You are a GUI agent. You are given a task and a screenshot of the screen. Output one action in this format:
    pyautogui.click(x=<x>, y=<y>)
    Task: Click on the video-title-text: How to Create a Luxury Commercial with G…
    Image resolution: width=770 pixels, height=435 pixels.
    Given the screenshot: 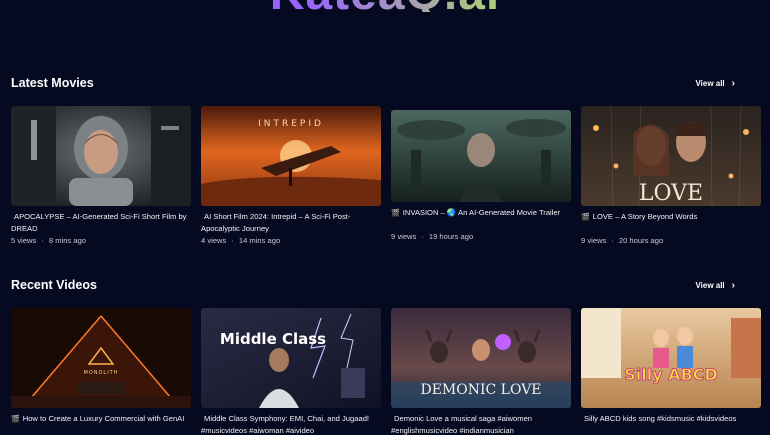 What is the action you would take?
    pyautogui.click(x=103, y=418)
    